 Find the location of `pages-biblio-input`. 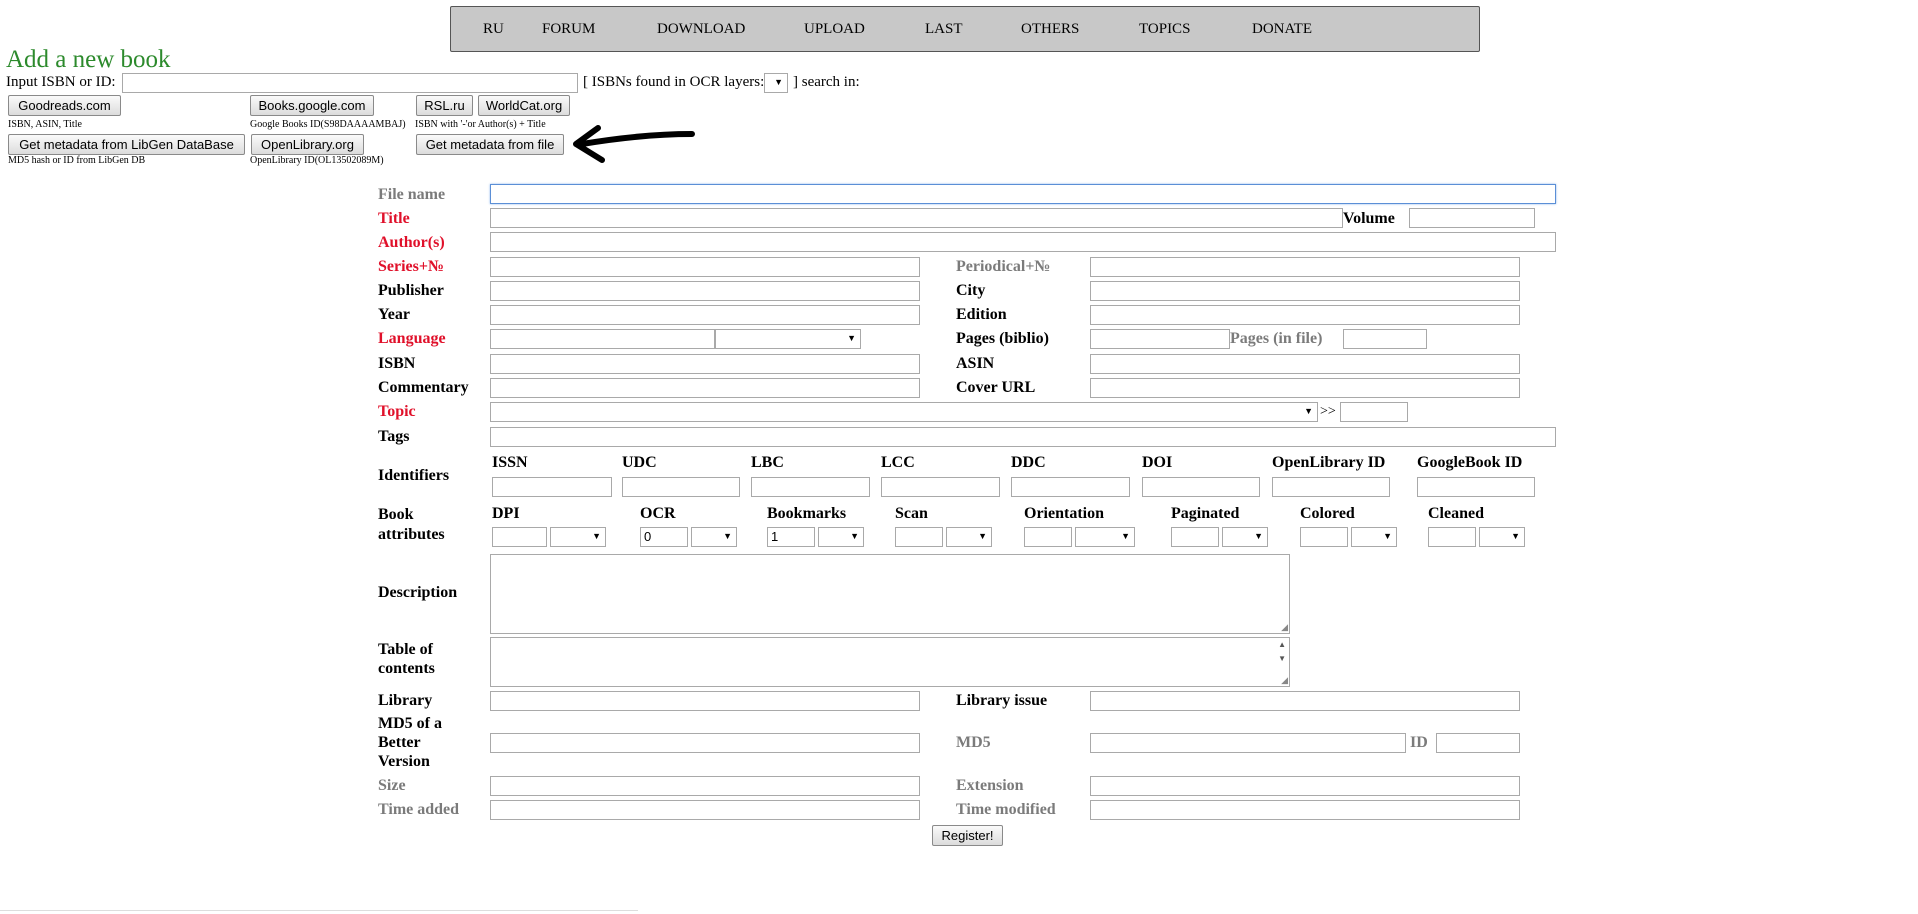

pages-biblio-input is located at coordinates (1160, 339).